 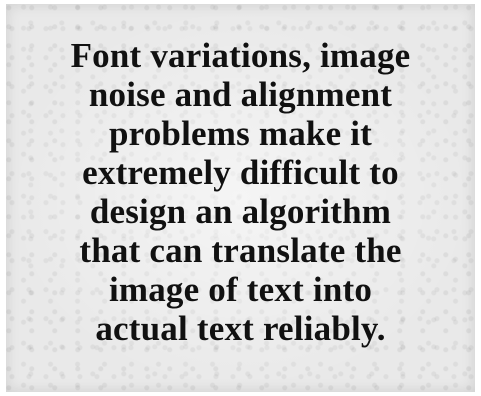 What do you see at coordinates (240, 94) in the screenshot?
I see `text-line-2: noise and alignment` at bounding box center [240, 94].